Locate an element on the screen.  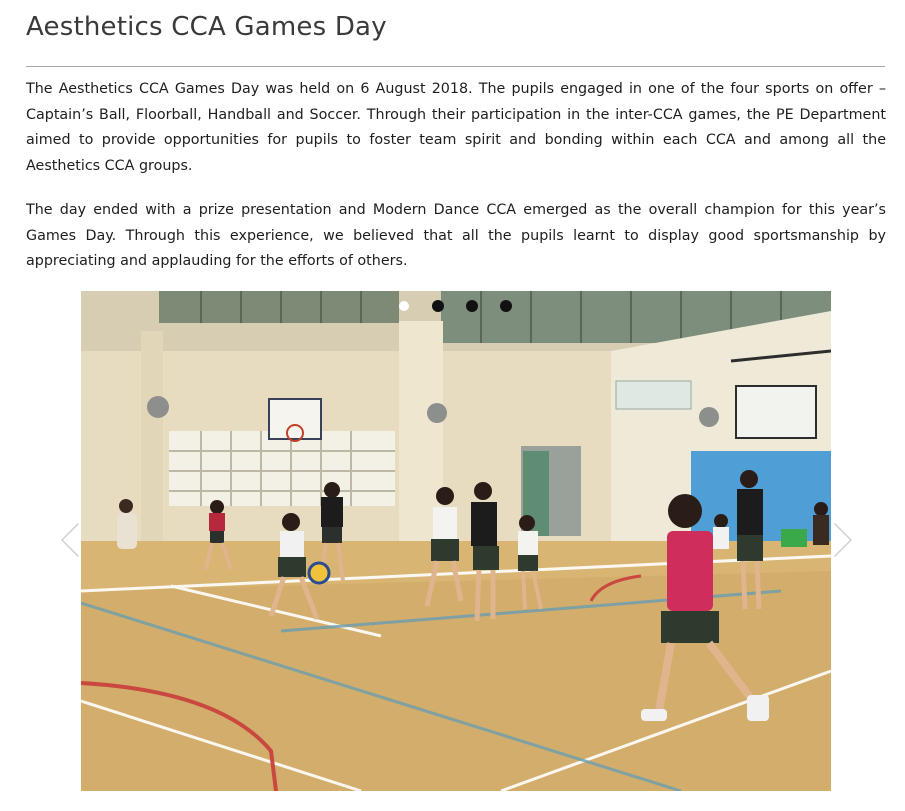
chevron-right-icon is located at coordinates (843, 540).